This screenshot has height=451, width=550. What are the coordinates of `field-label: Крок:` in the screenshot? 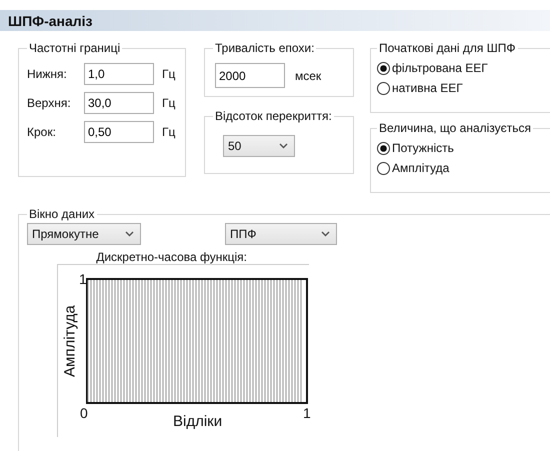 It's located at (42, 132).